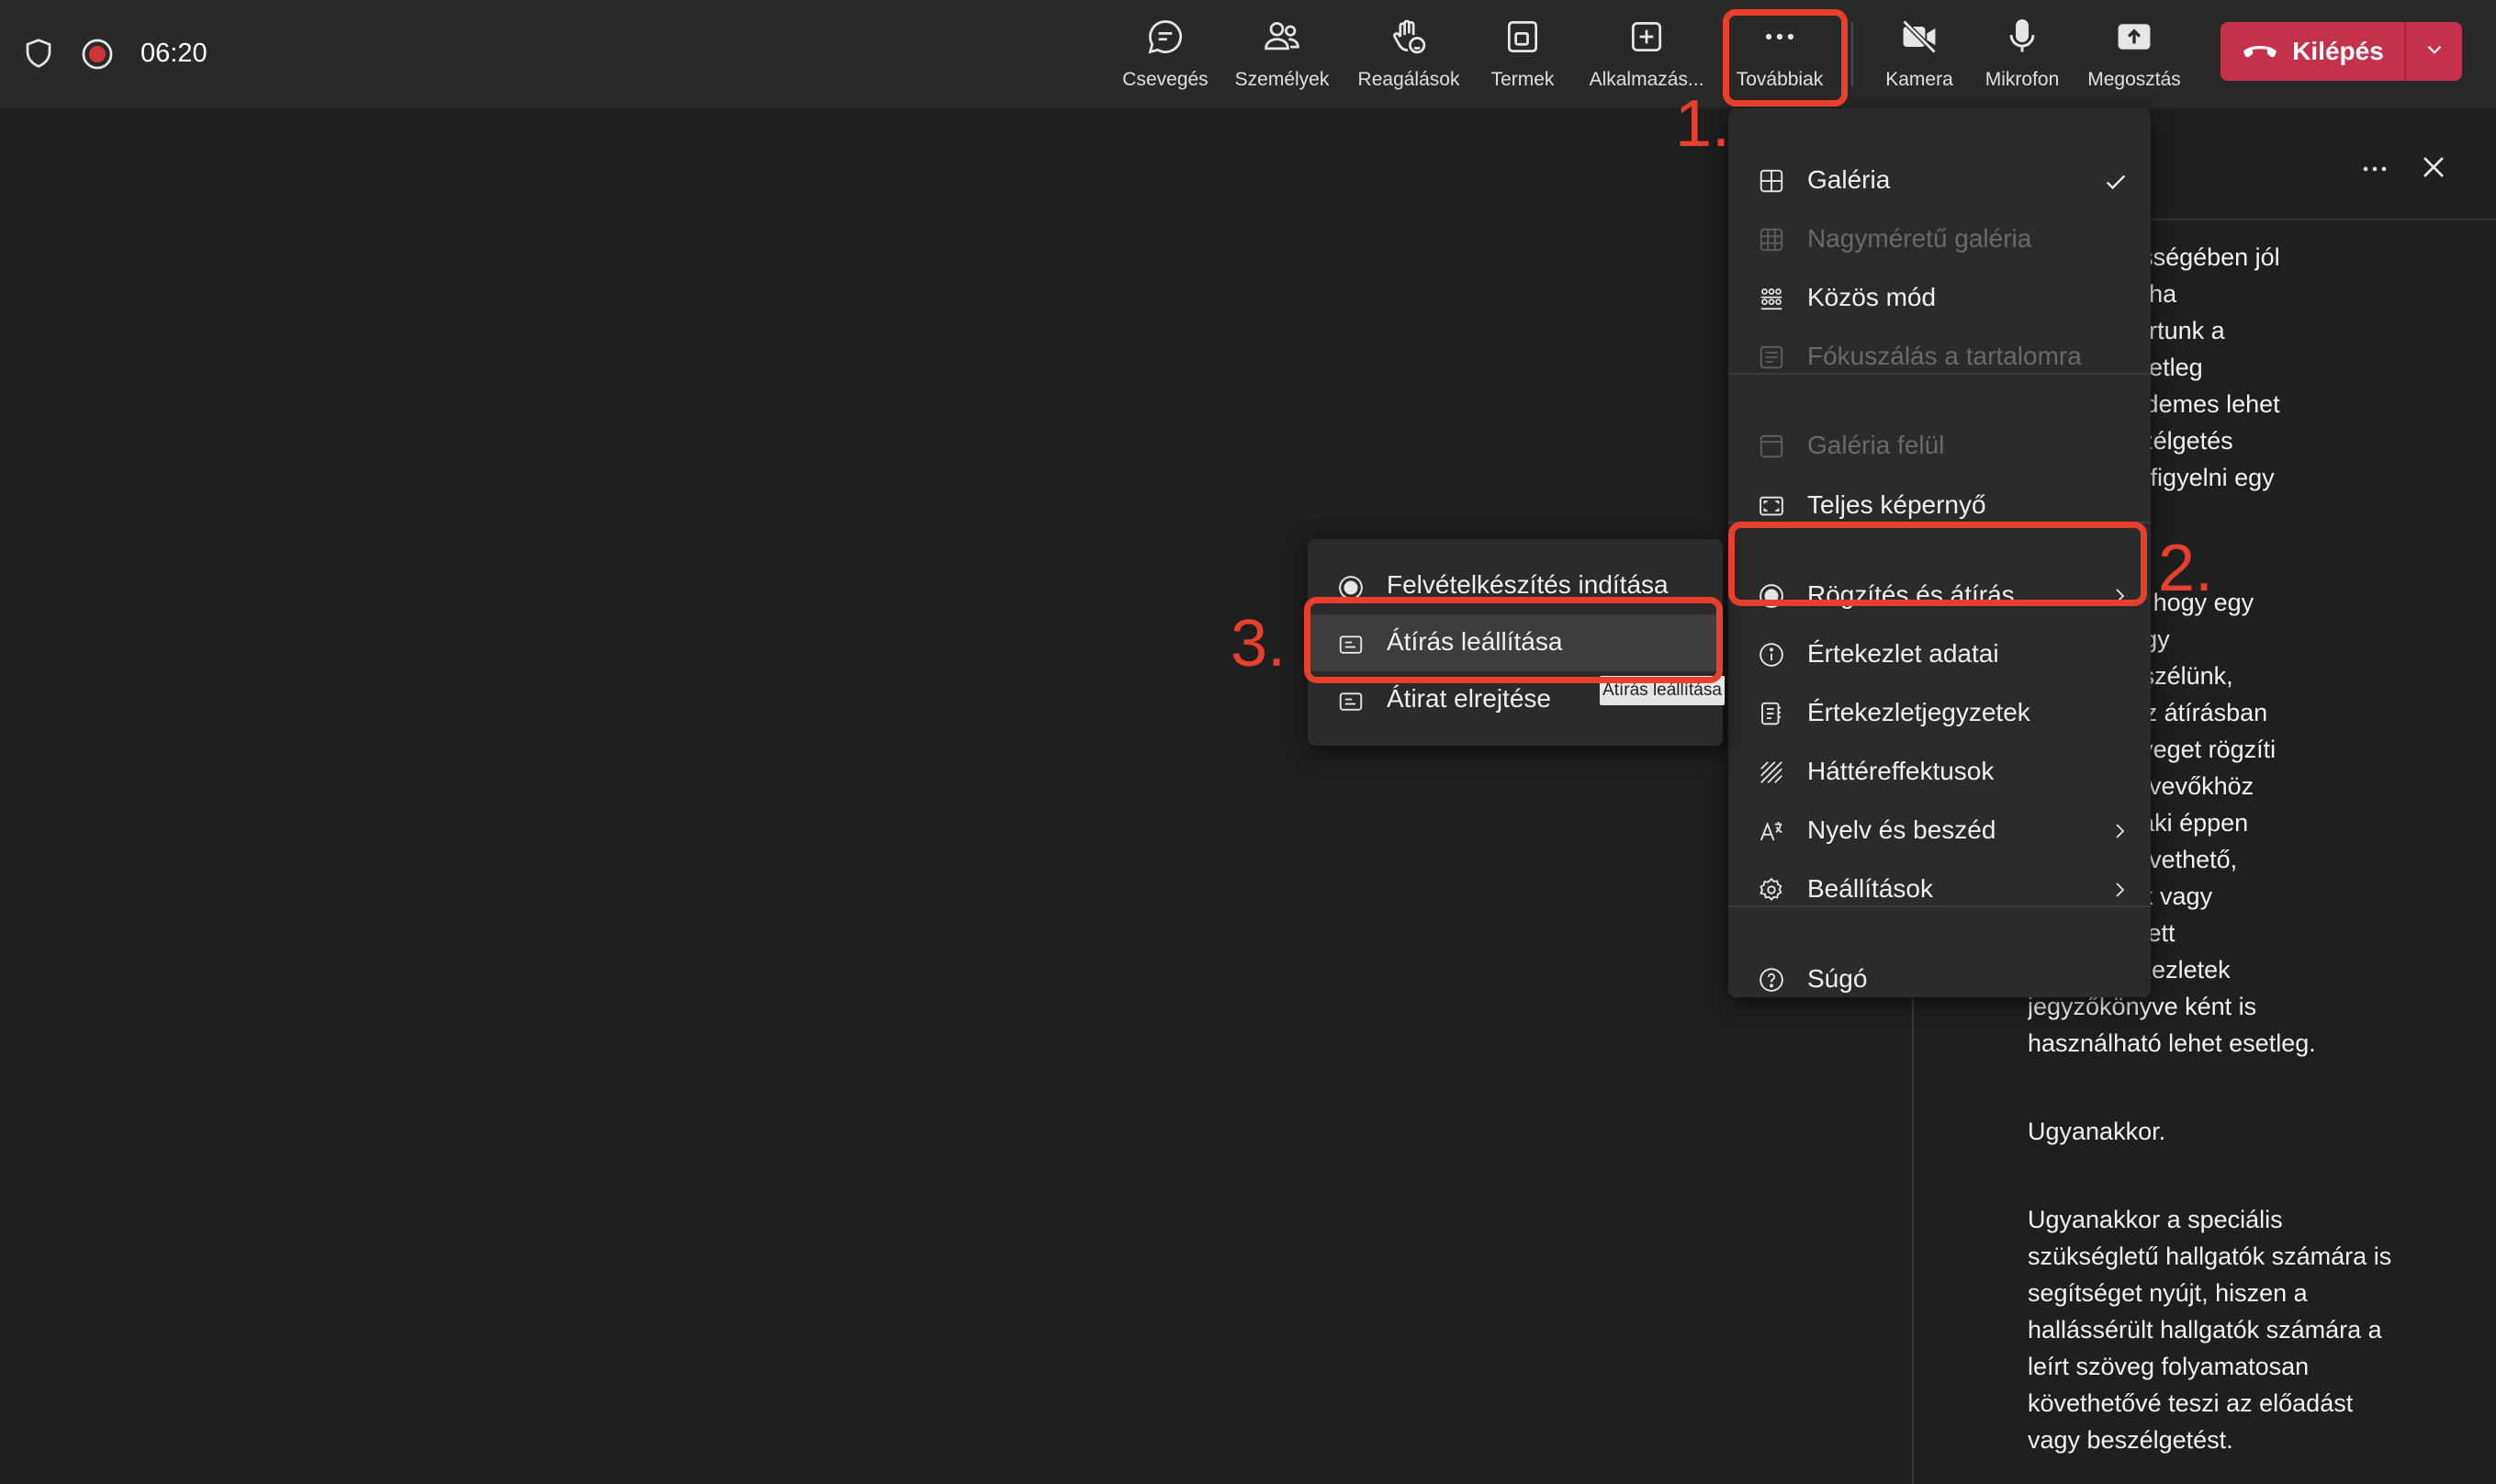 The image size is (2496, 1484). I want to click on step-1-label: 1., so click(1703, 124).